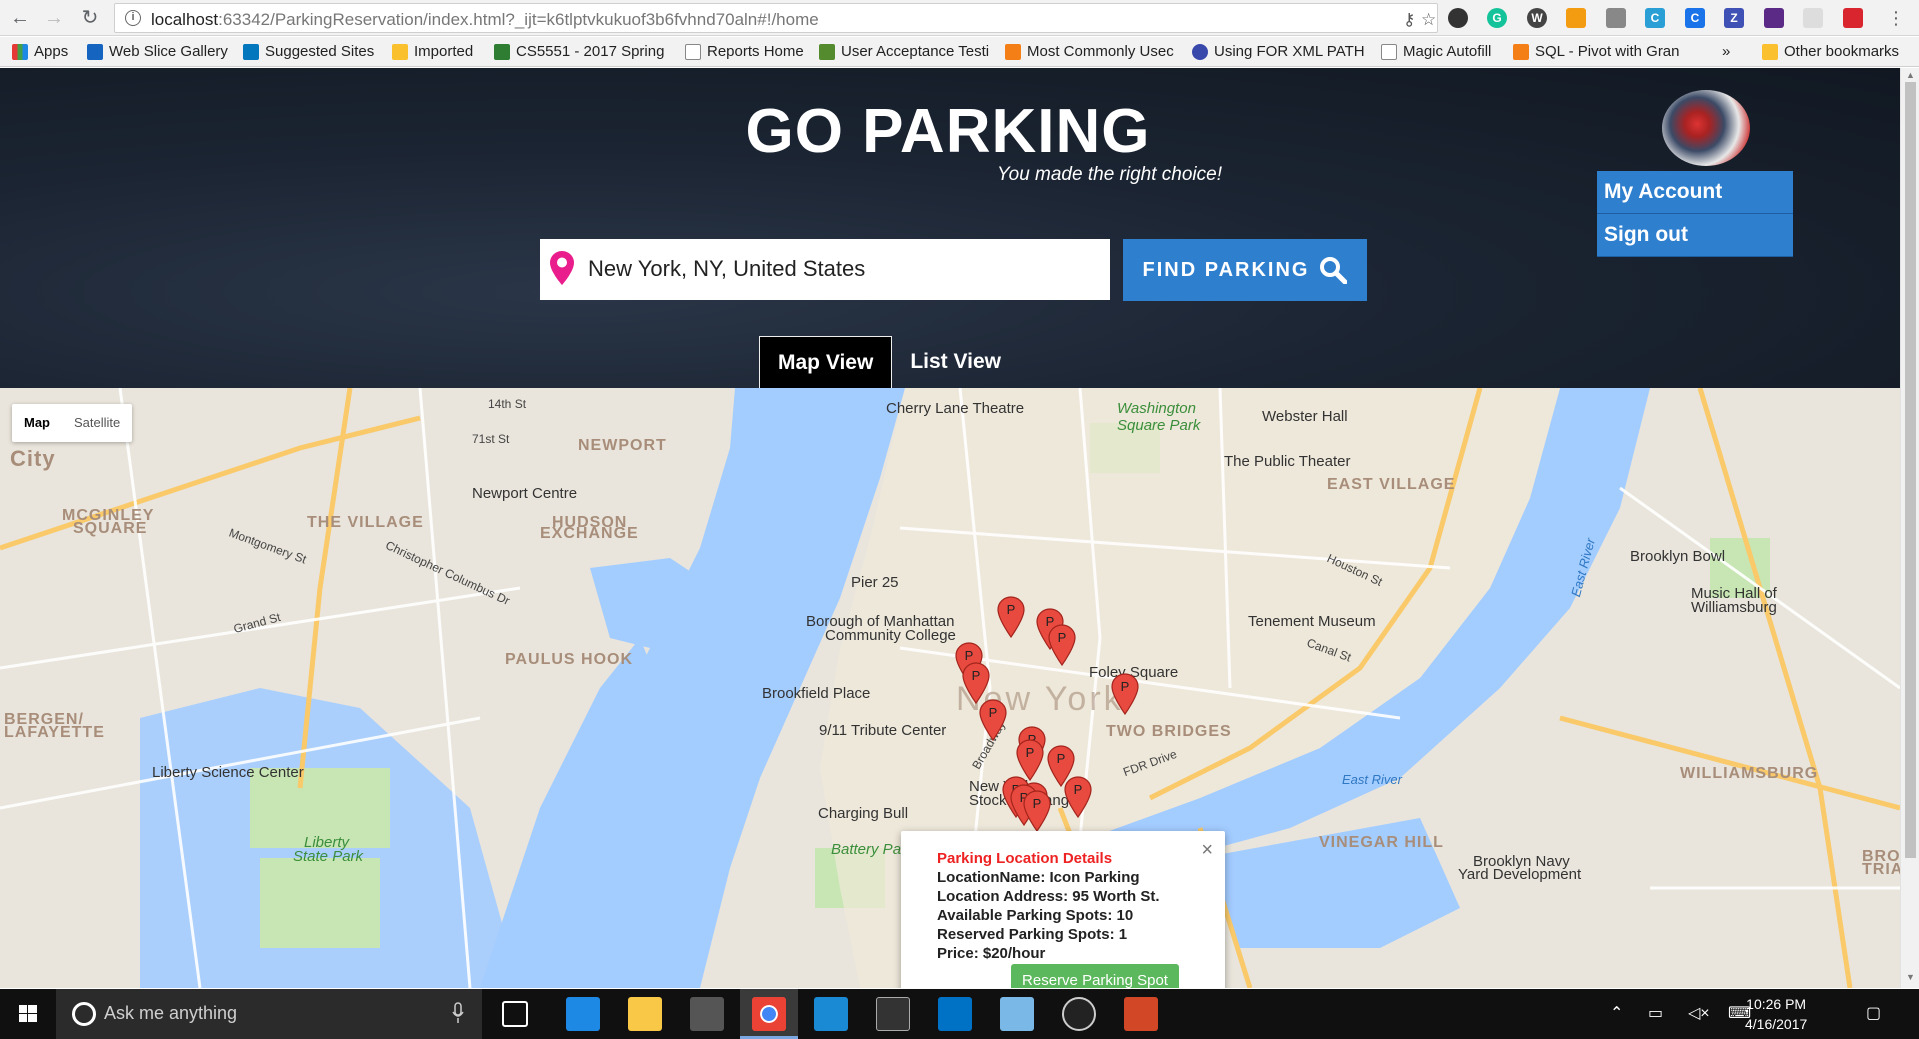 The width and height of the screenshot is (1919, 1039). What do you see at coordinates (1655, 1013) in the screenshot?
I see `battery-icon: ▭` at bounding box center [1655, 1013].